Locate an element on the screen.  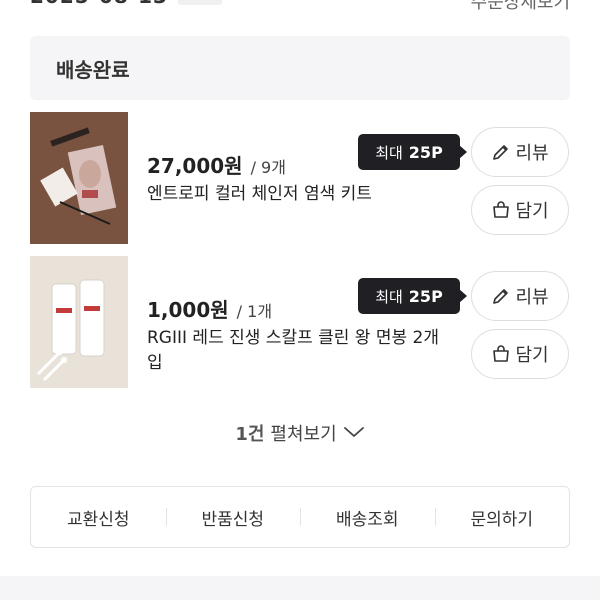
delivery-status-box: 배송완료 is located at coordinates (300, 68).